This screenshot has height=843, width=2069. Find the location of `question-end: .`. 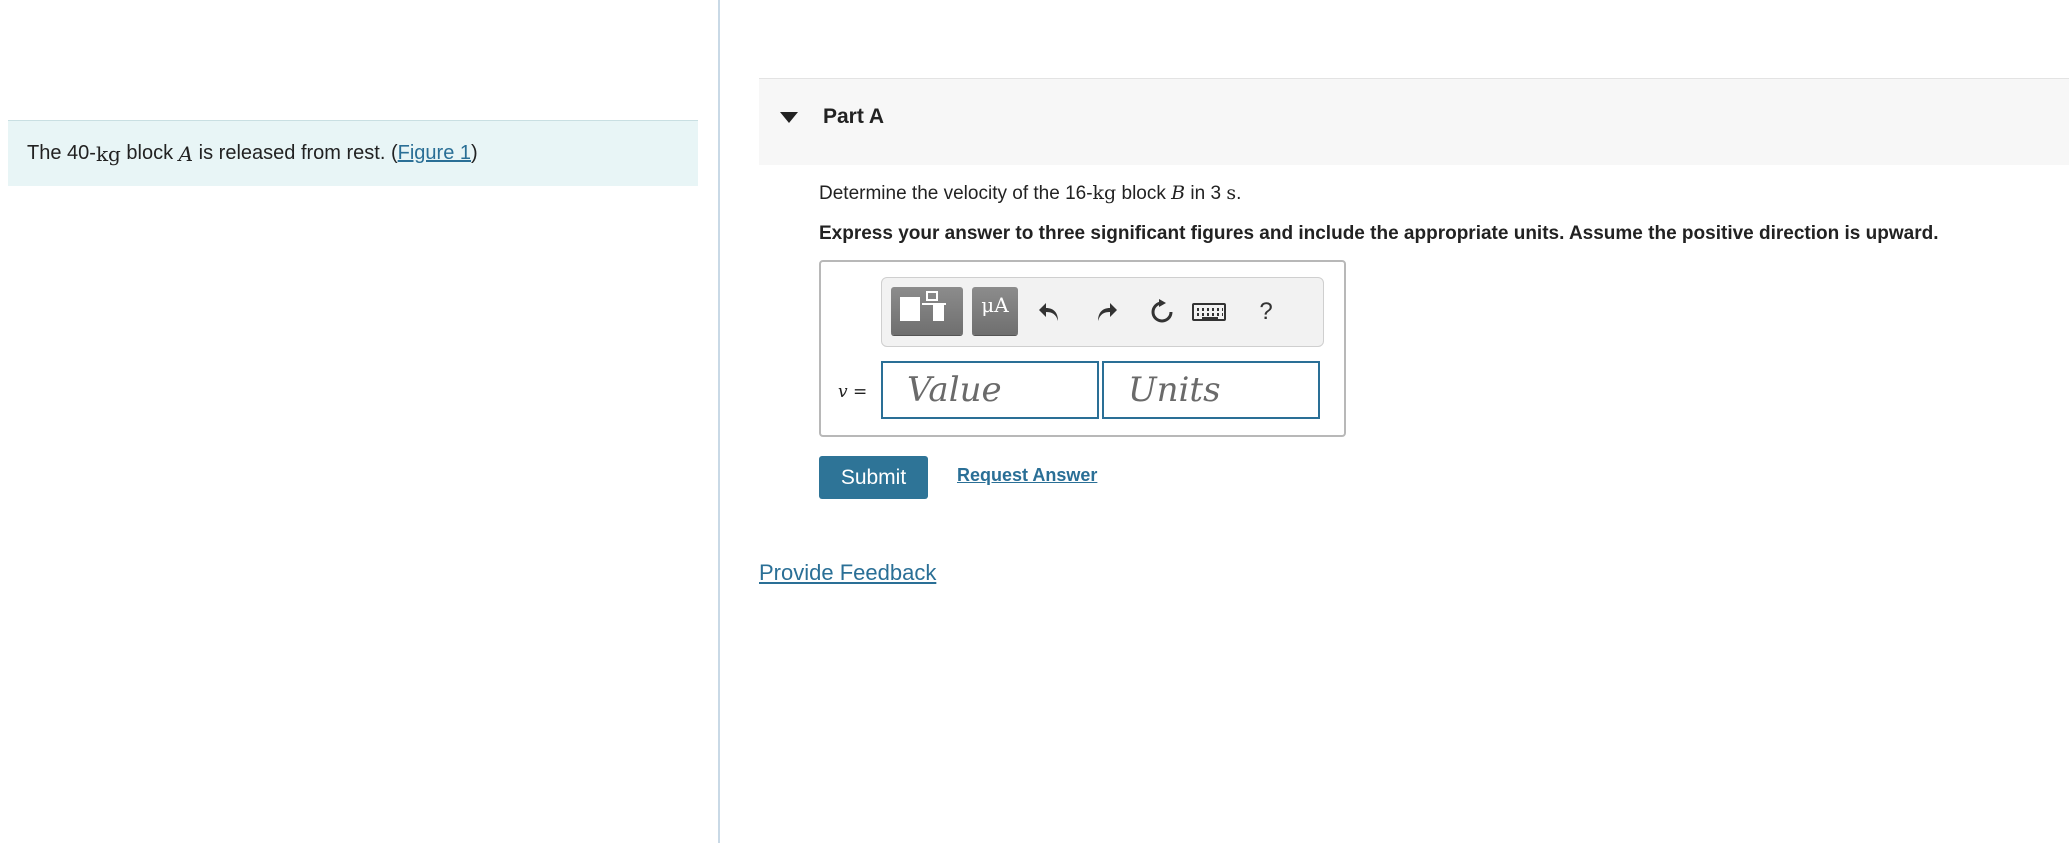

question-end: . is located at coordinates (1239, 193).